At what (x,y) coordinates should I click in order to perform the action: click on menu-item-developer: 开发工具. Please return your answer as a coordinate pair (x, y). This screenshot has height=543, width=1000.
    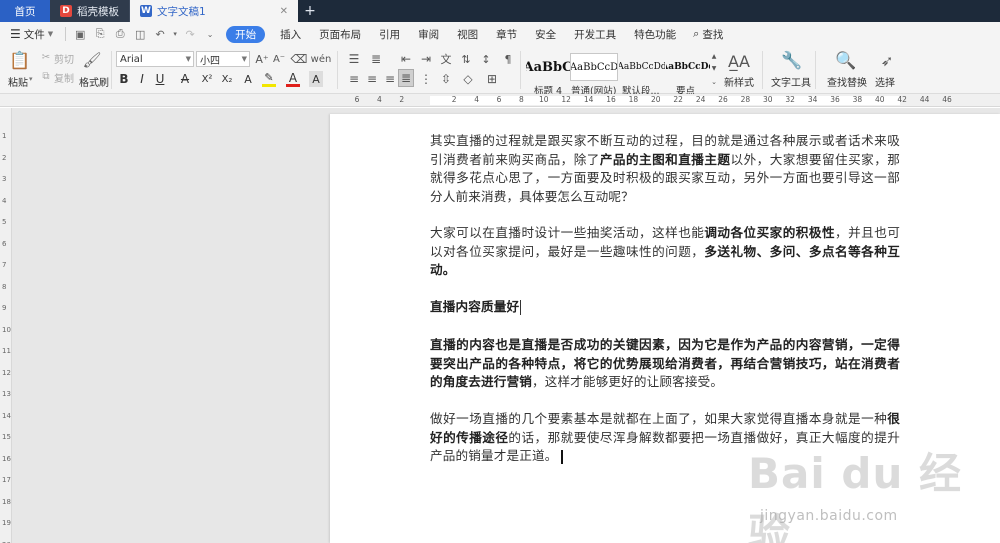
    Looking at the image, I should click on (595, 34).